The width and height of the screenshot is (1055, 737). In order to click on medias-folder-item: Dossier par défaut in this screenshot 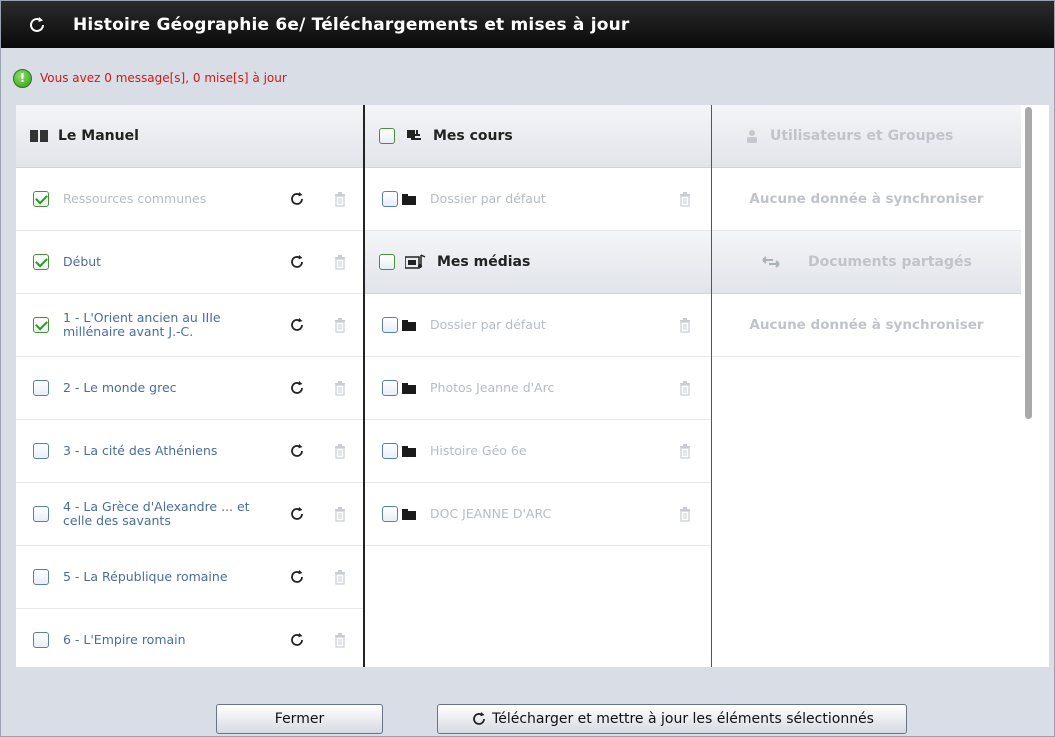, I will do `click(538, 325)`.